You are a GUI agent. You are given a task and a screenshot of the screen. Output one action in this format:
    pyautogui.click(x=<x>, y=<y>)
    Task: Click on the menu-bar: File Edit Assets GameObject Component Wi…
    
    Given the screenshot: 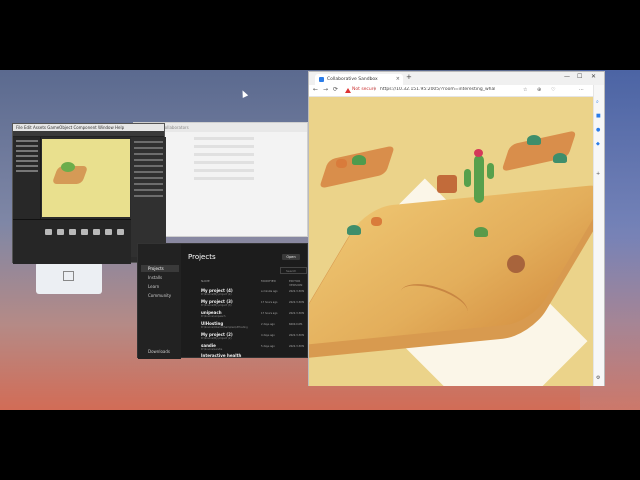 What is the action you would take?
    pyautogui.click(x=88, y=127)
    